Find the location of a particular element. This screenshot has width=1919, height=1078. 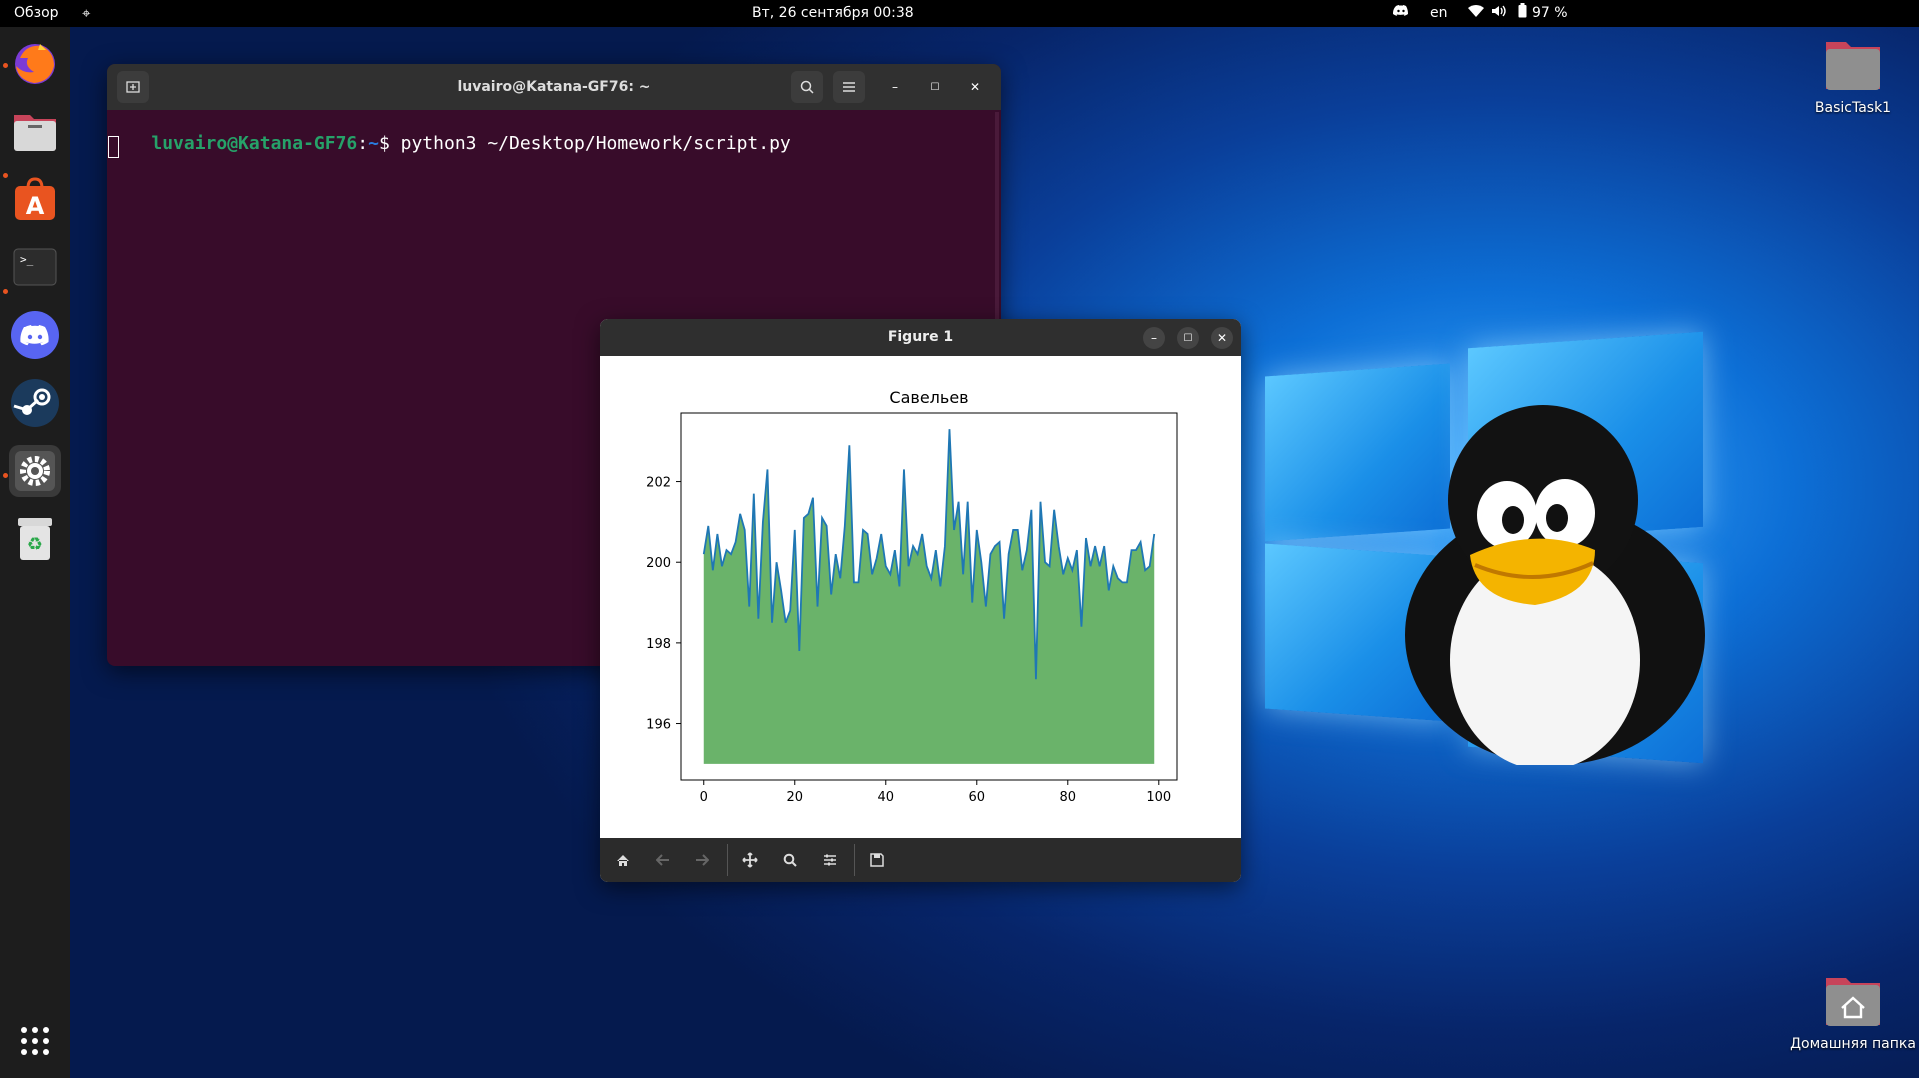

language-indicator: en is located at coordinates (1439, 13).